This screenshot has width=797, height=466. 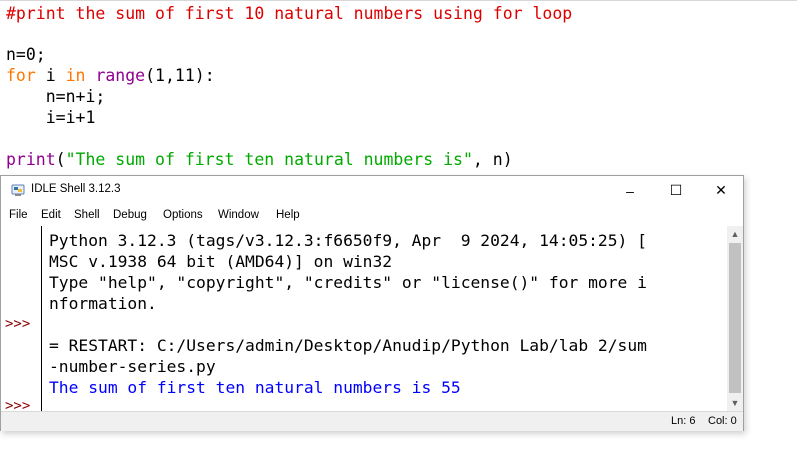 I want to click on in-keyword: in, so click(x=75, y=75).